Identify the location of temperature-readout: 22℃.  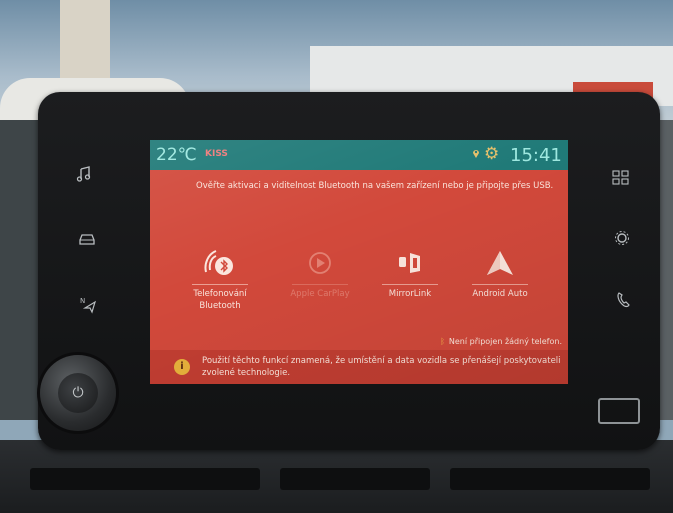
(176, 155).